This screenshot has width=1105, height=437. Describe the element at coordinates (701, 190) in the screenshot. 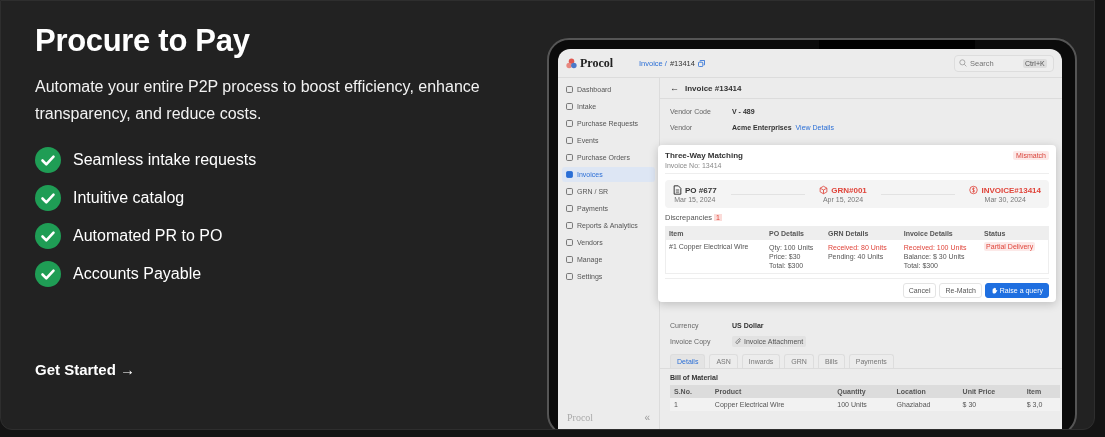

I see `stage-label: PO #677` at that location.